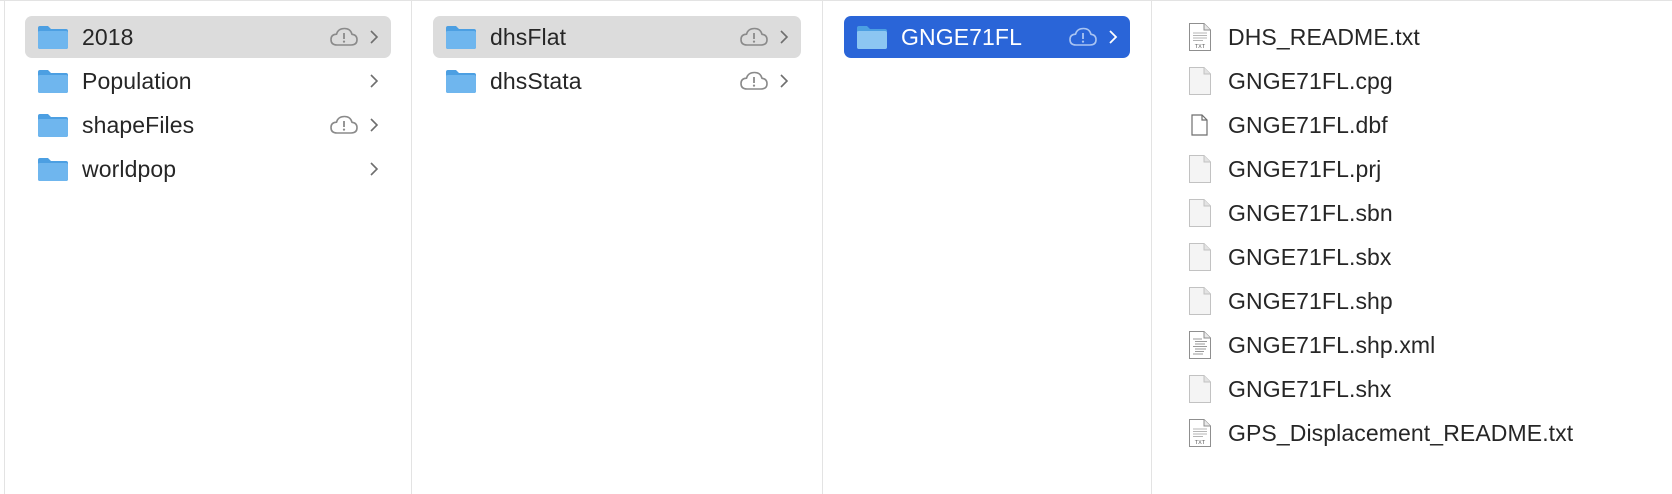 This screenshot has height=494, width=1672. Describe the element at coordinates (129, 168) in the screenshot. I see `folder-label: worldpop` at that location.